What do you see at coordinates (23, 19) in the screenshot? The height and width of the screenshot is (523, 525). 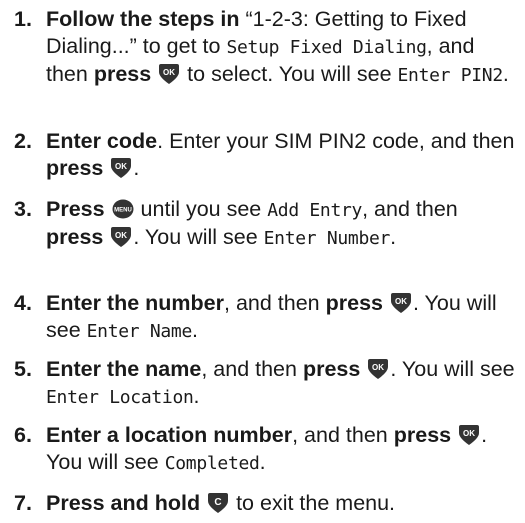 I see `step-number: 1.` at bounding box center [23, 19].